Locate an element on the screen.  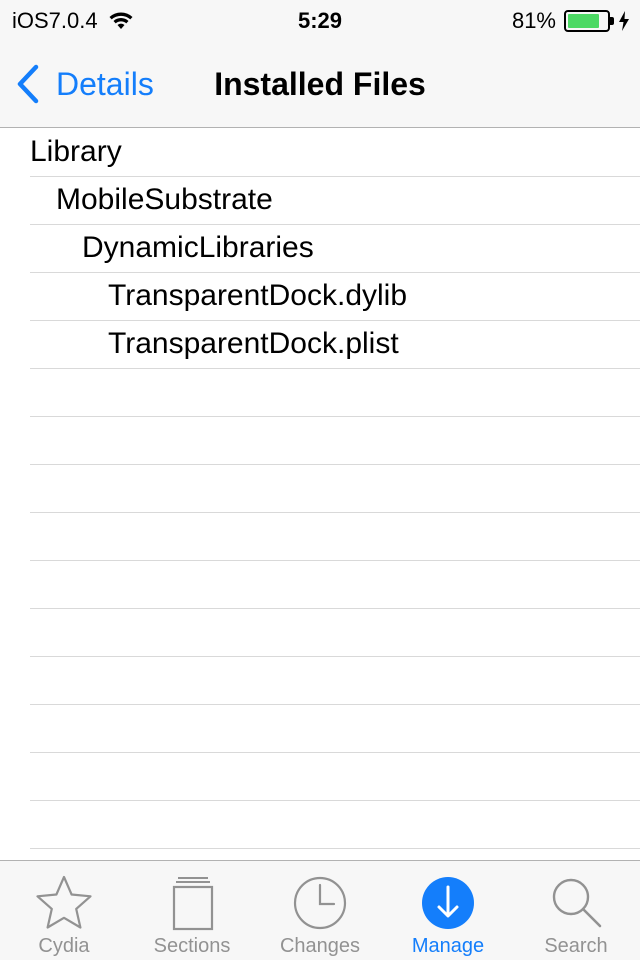
charging-bolt-icon is located at coordinates (624, 21).